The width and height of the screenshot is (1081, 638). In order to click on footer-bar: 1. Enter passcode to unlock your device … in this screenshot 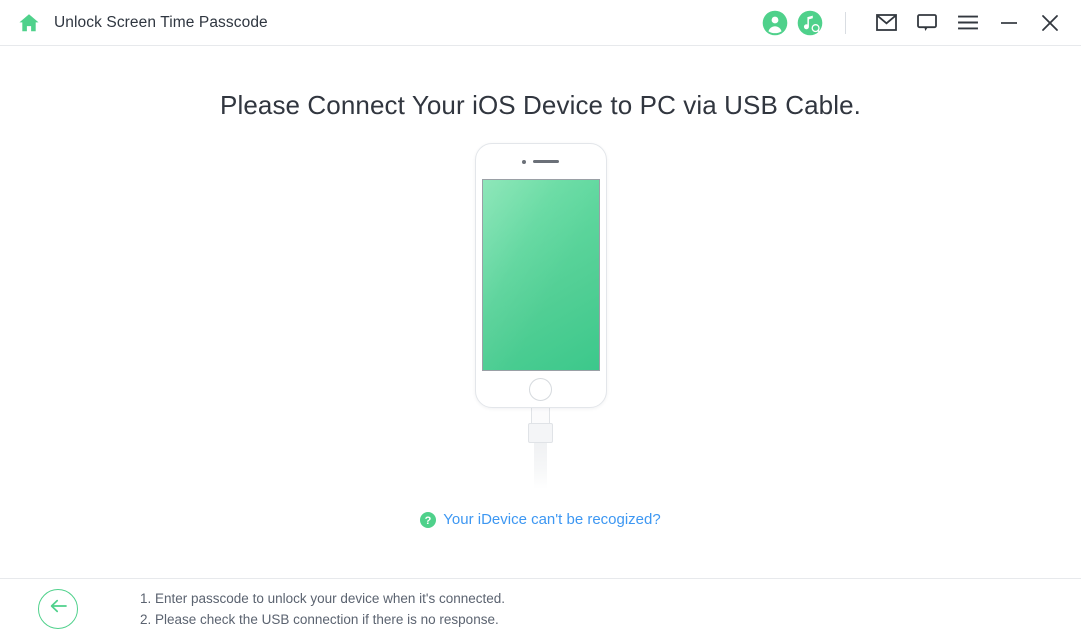, I will do `click(540, 608)`.